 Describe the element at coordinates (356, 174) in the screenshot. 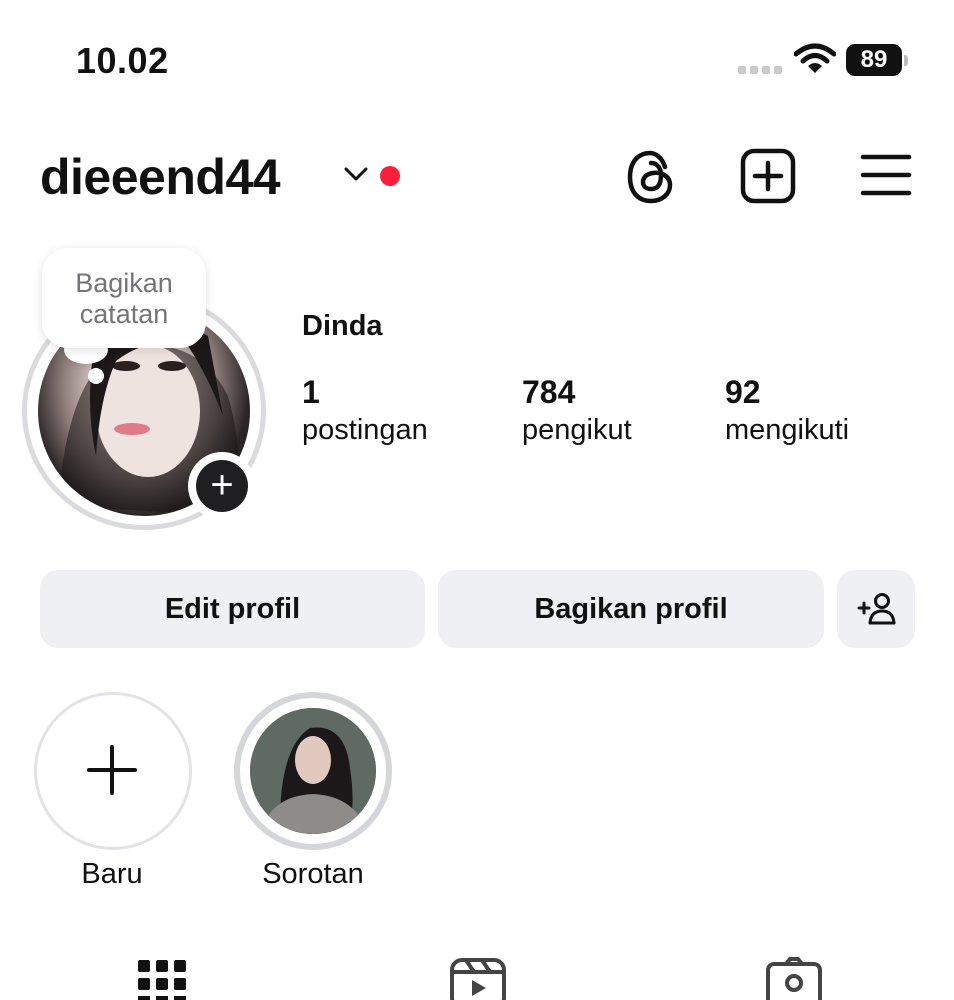

I see `chevron-down-icon` at that location.